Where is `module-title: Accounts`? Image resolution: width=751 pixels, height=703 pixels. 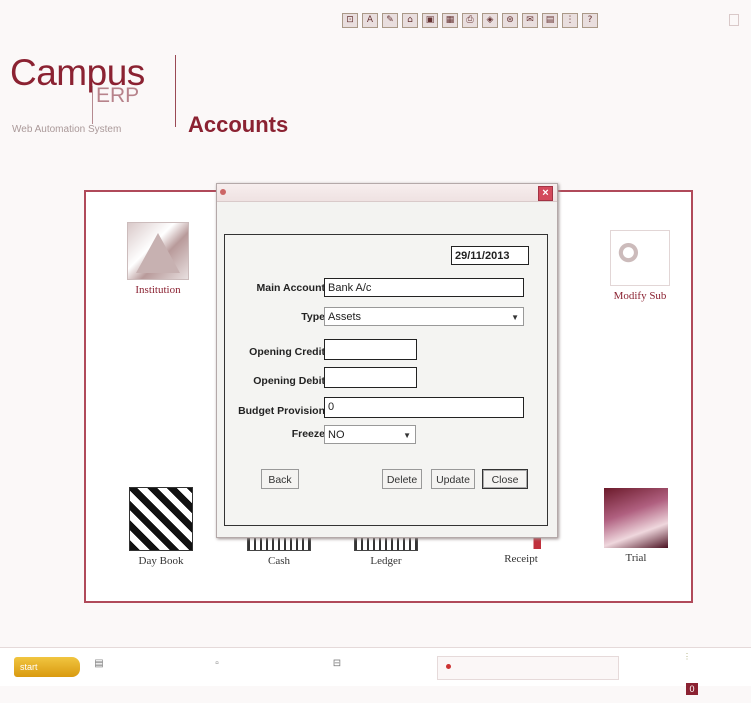 module-title: Accounts is located at coordinates (238, 124).